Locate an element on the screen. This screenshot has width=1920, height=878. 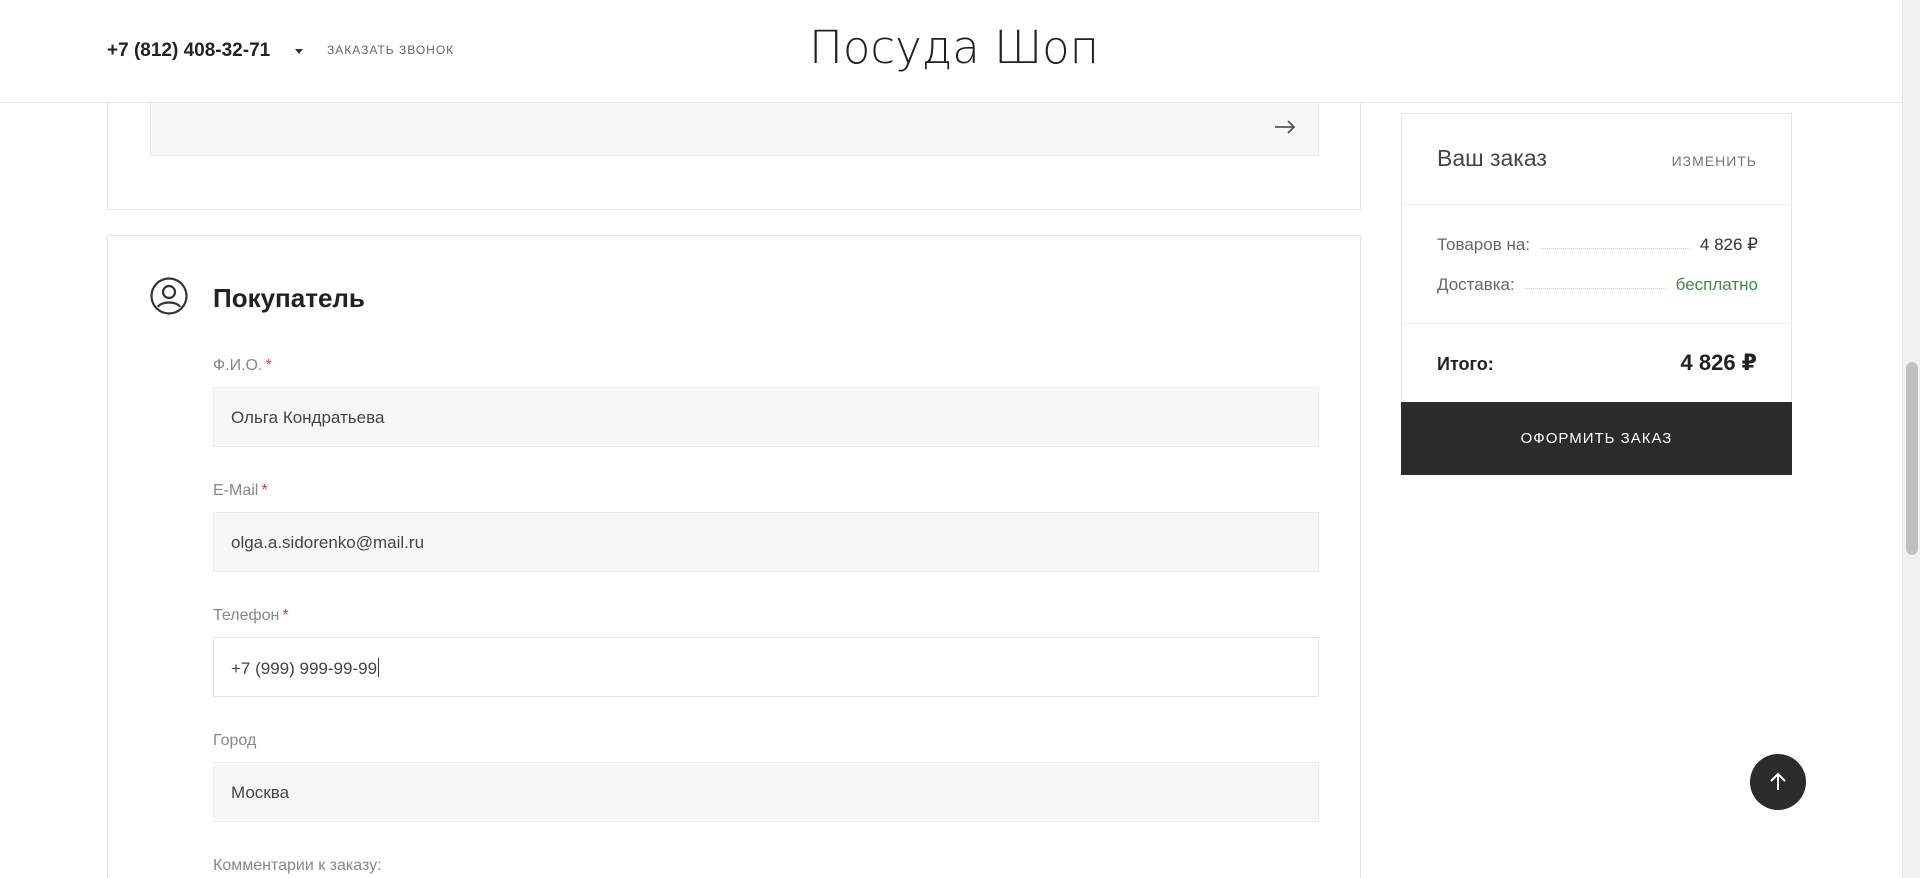
city-label-text: Город is located at coordinates (235, 740).